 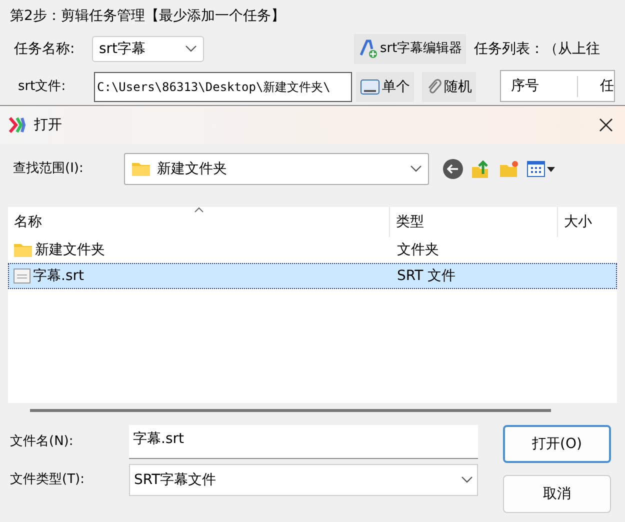 I want to click on subtitle-editor-button: srt字幕编辑器, so click(x=410, y=49).